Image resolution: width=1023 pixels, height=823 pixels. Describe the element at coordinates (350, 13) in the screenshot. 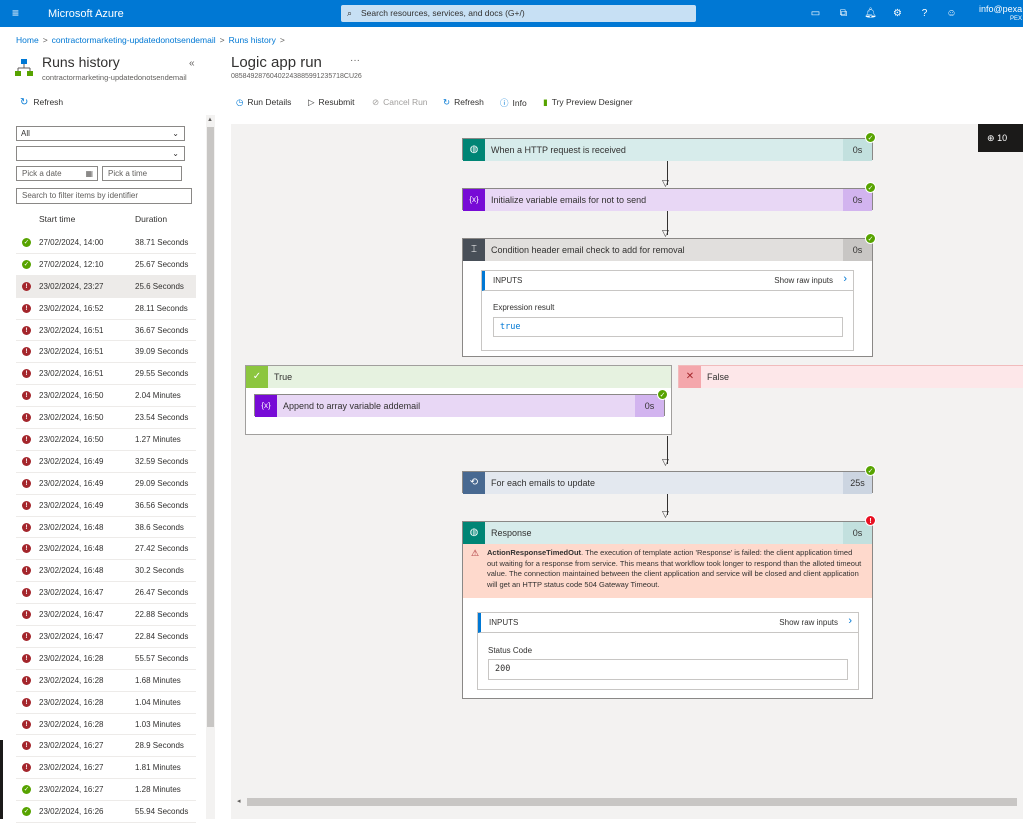

I see `search-icon: ⌕` at that location.